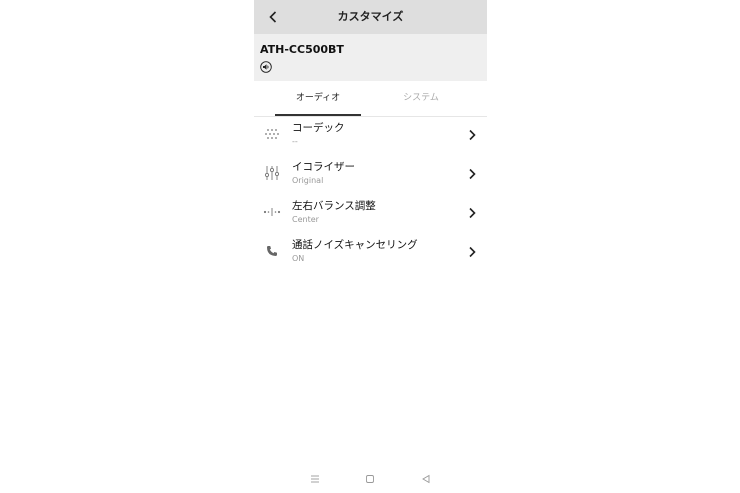 The width and height of the screenshot is (740, 493). I want to click on setting-label: イコライザー, so click(323, 167).